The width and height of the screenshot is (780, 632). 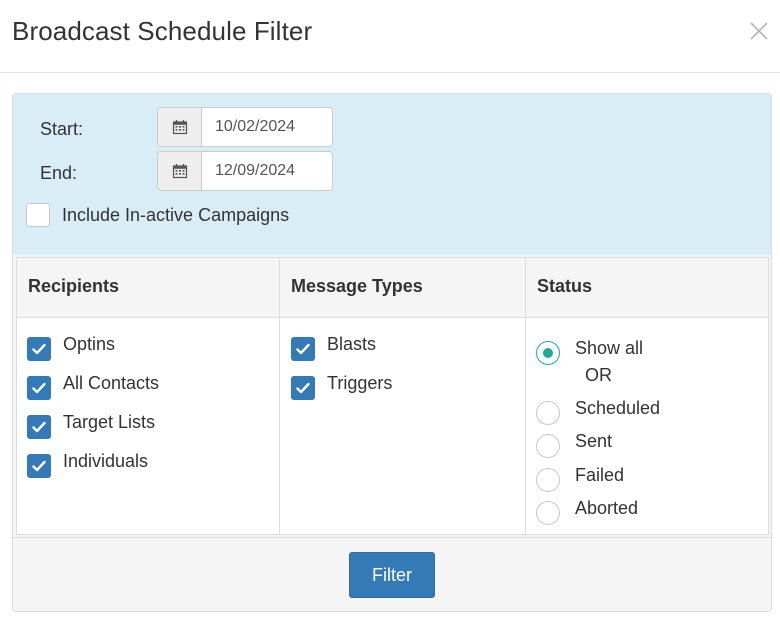 I want to click on status-show-all-label: Show all, so click(x=609, y=348).